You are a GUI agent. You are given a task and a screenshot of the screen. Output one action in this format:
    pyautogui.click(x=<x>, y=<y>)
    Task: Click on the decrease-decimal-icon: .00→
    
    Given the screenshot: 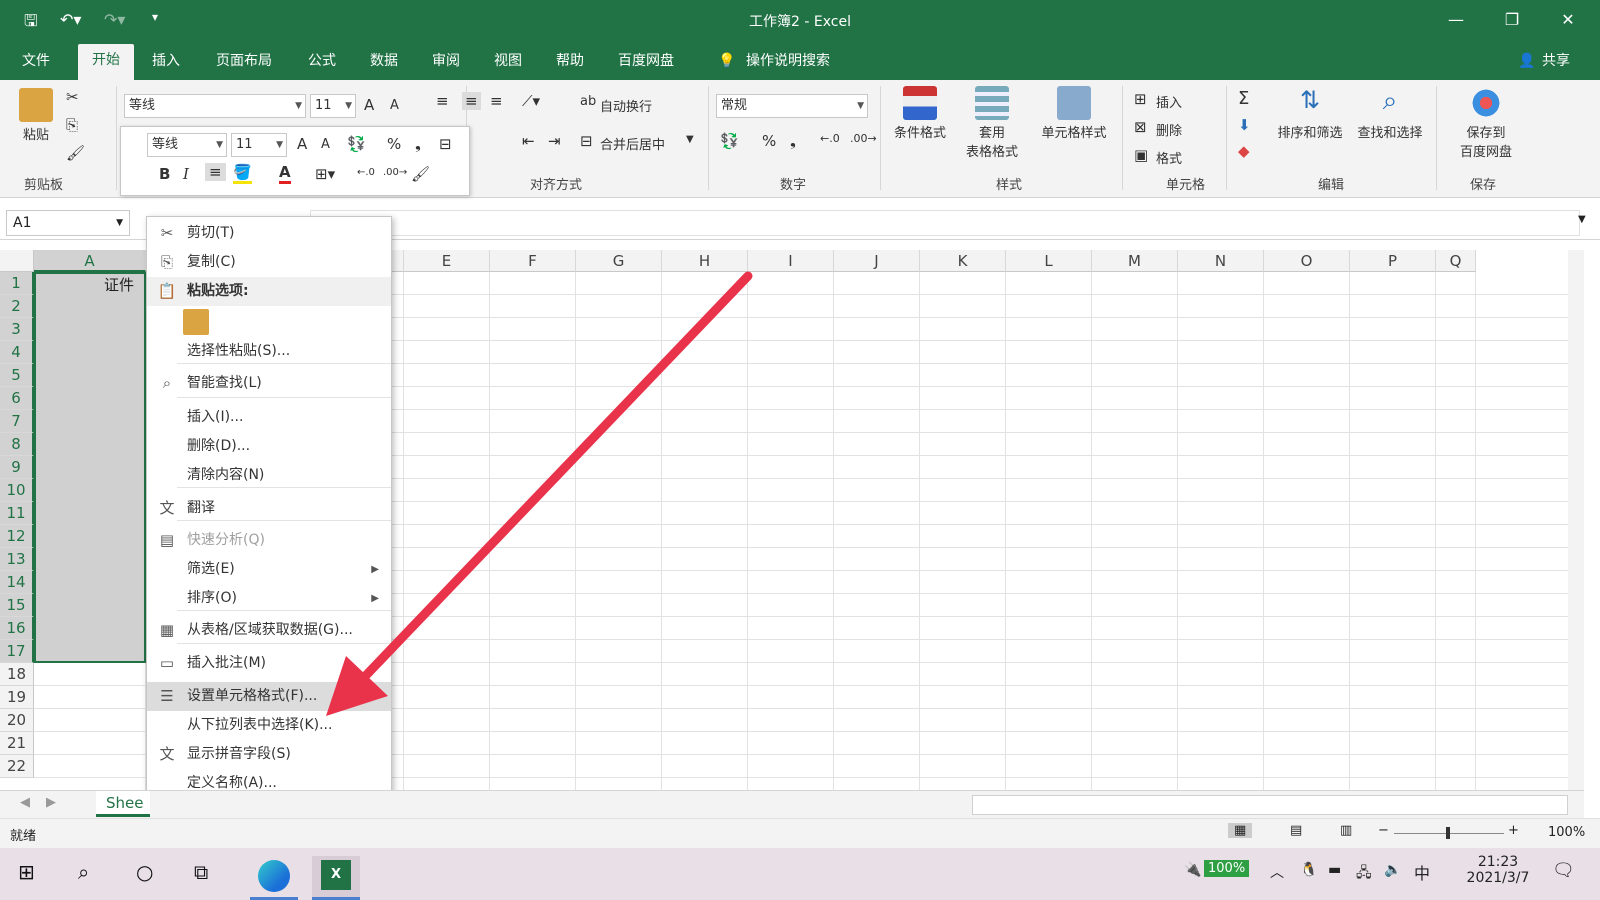 What is the action you would take?
    pyautogui.click(x=863, y=138)
    